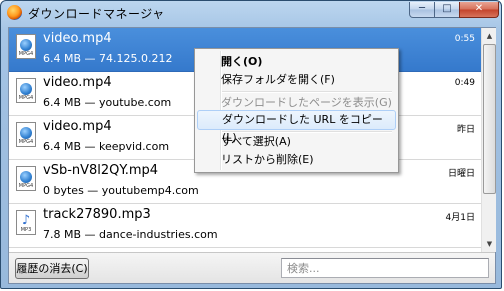 Image resolution: width=504 pixels, height=291 pixels. I want to click on firefox-icon, so click(14, 12).